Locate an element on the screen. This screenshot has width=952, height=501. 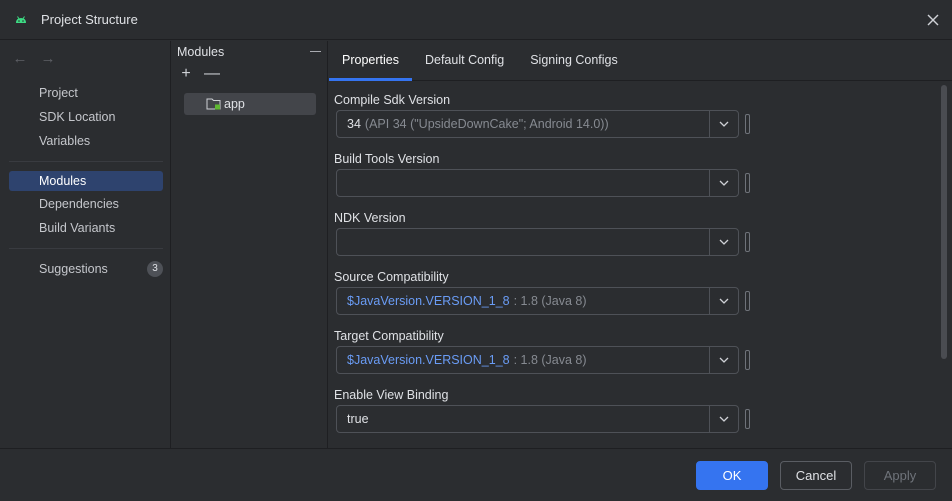
back-arrow-icon: ← is located at coordinates (20, 58).